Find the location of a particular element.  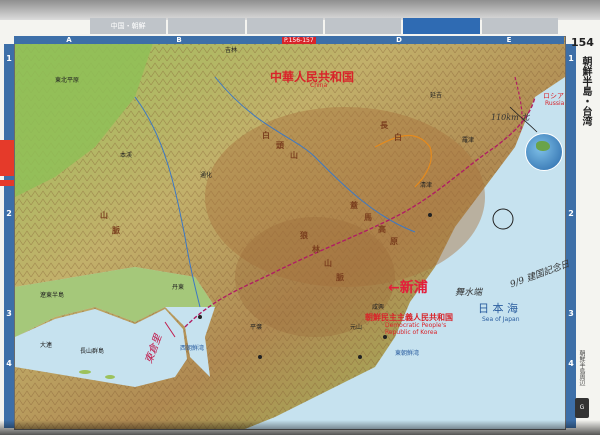

mtn-label-12: 高 is located at coordinates (382, 229).